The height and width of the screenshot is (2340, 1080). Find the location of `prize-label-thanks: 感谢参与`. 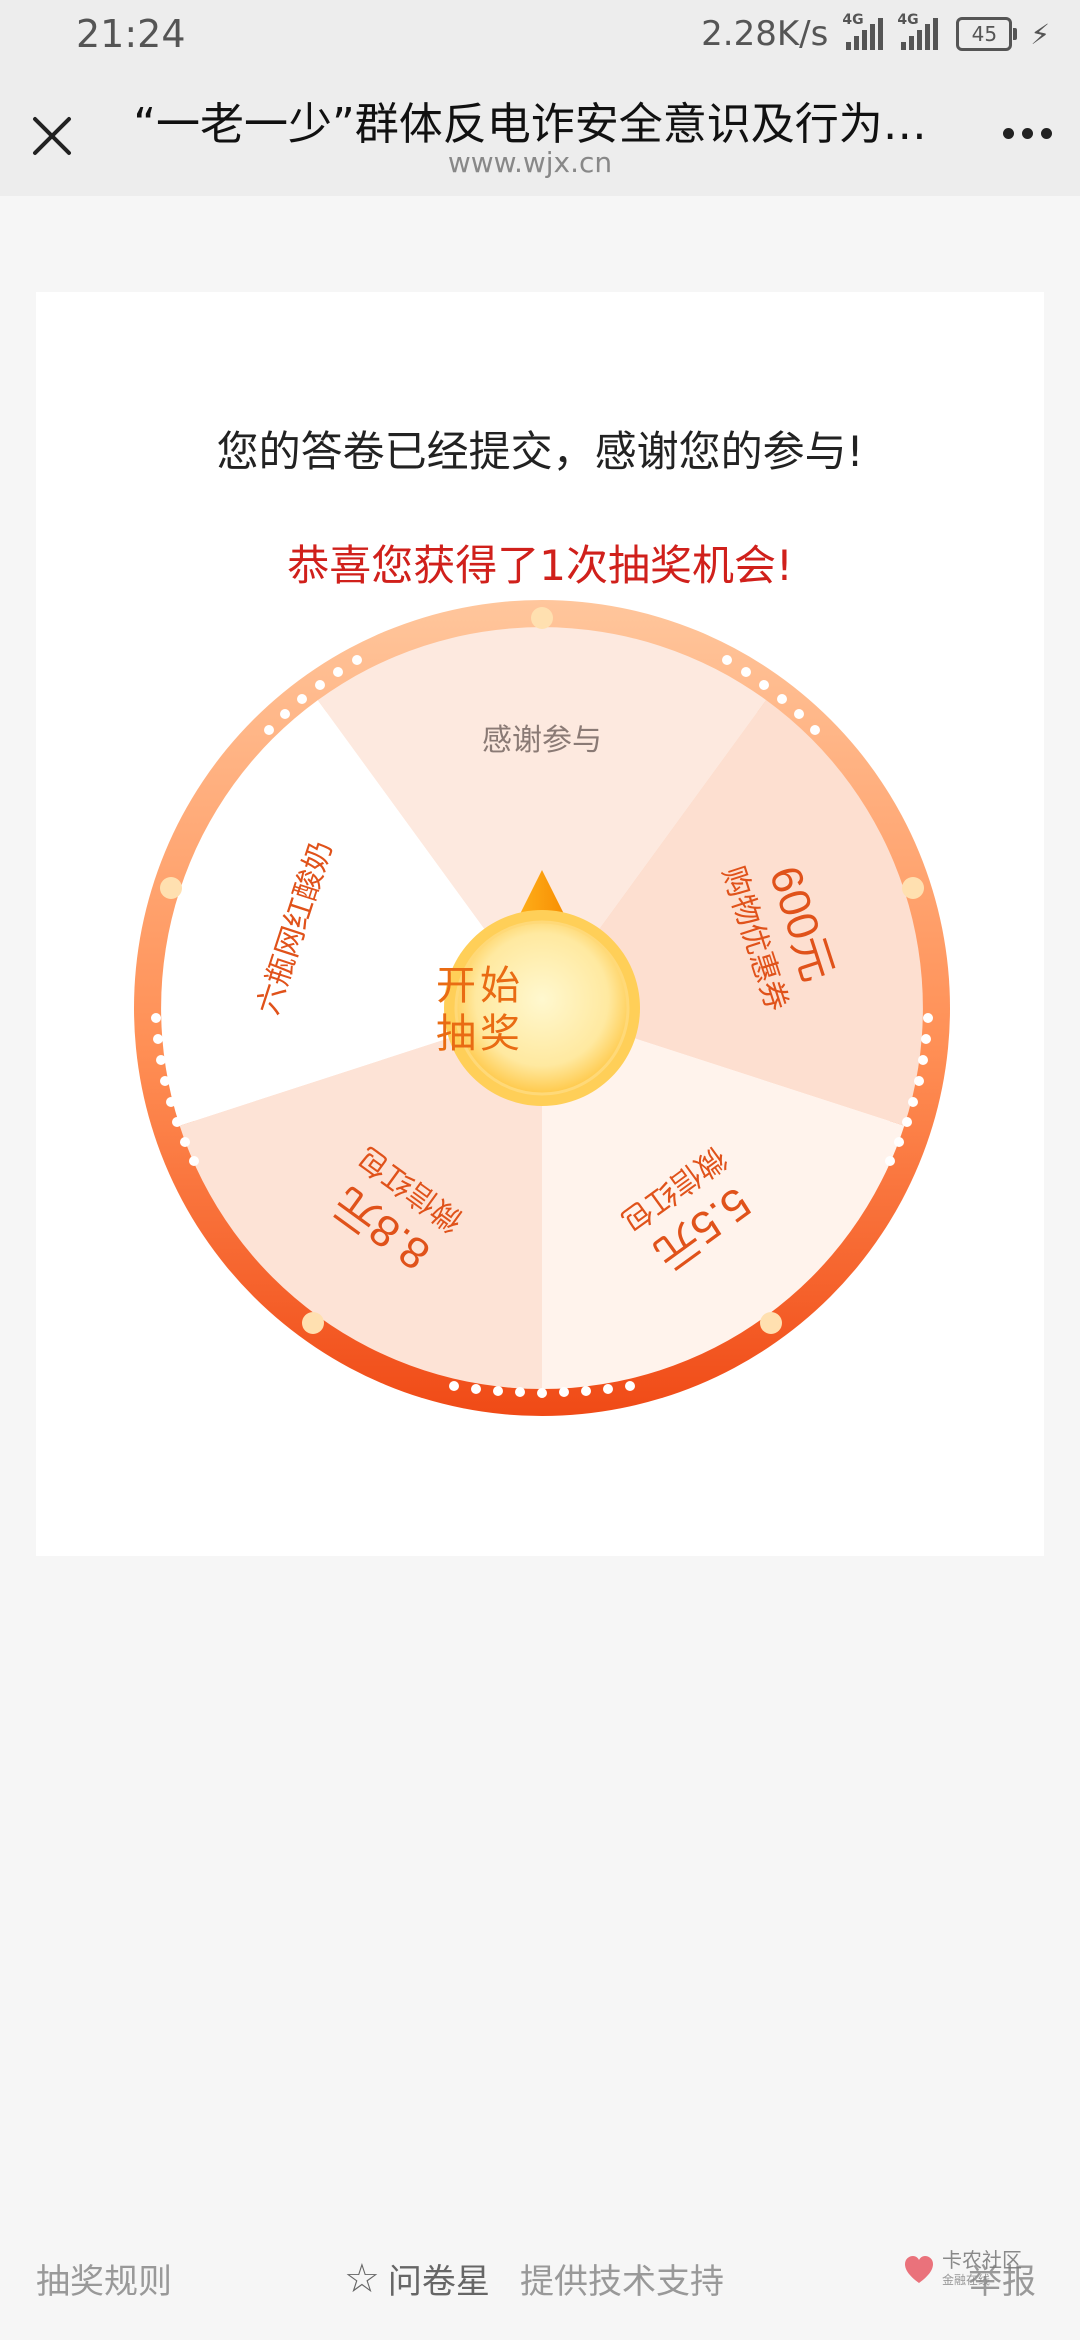

prize-label-thanks: 感谢参与 is located at coordinates (542, 740).